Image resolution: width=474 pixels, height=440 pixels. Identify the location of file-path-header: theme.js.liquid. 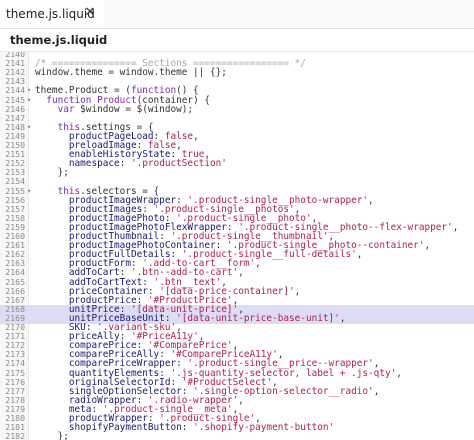
(237, 40).